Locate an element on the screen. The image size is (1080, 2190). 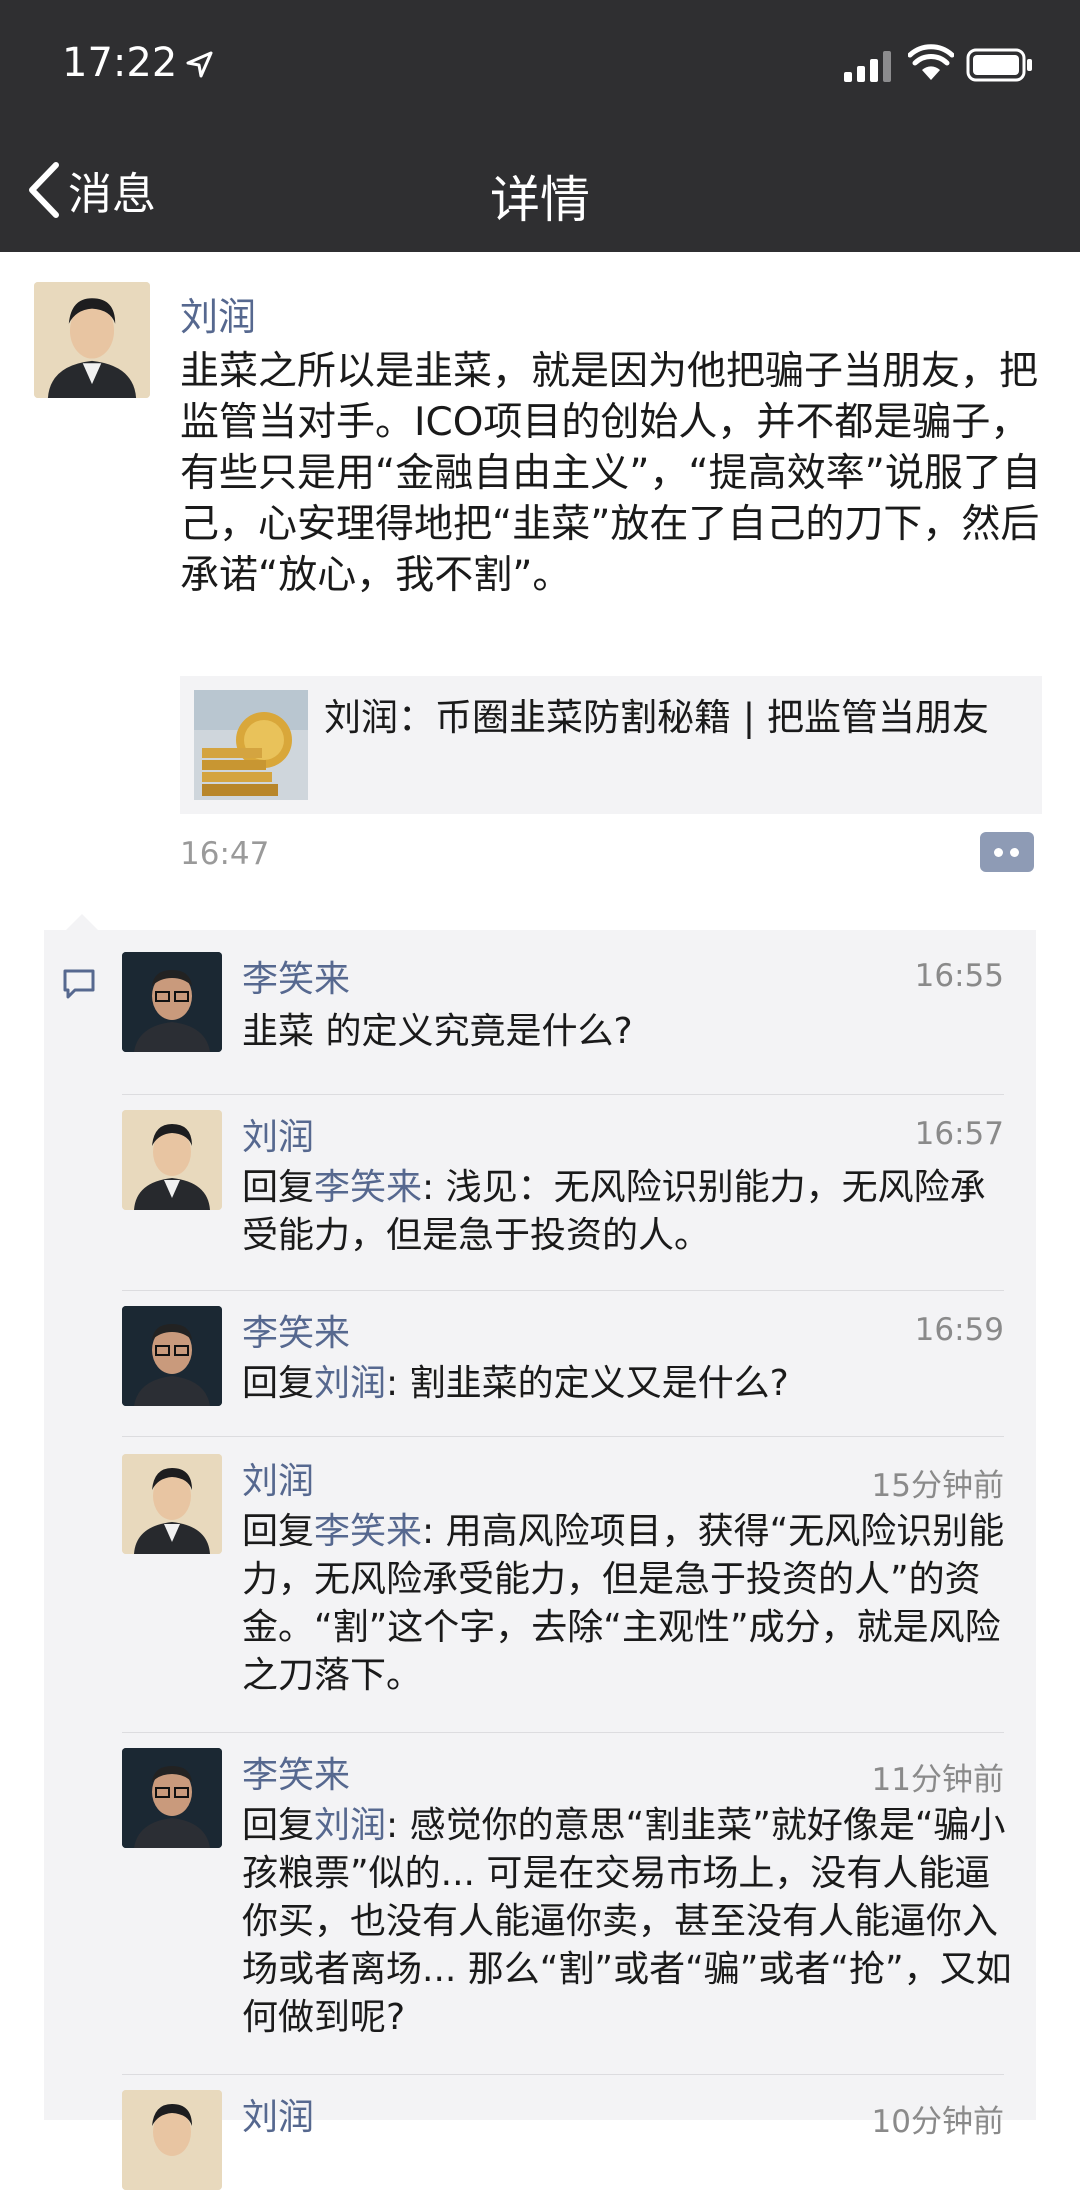
shared-article-card: 刘润：币圈韭菜防割秘籍 | 把监管当朋友 is located at coordinates (611, 745).